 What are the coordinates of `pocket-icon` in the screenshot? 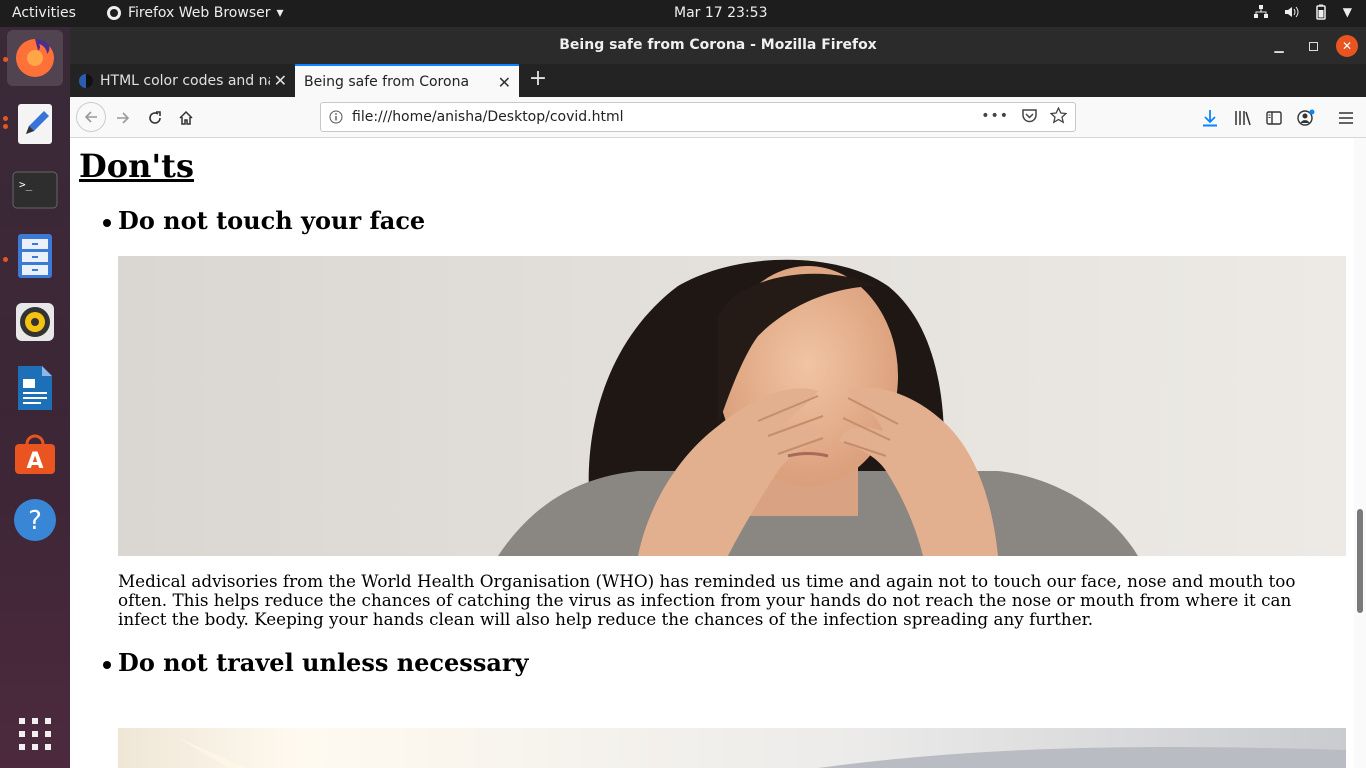 It's located at (1029, 116).